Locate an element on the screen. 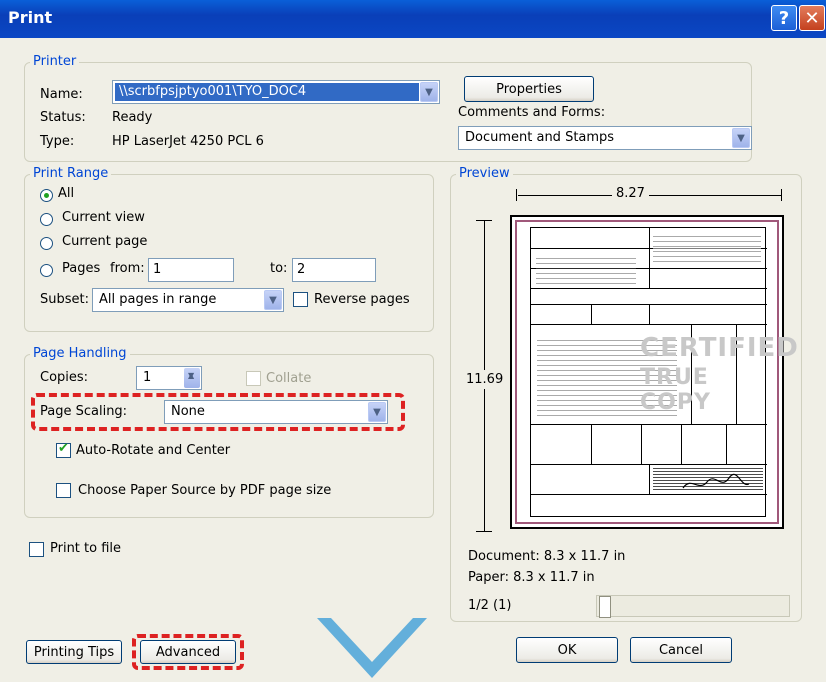 This screenshot has width=826, height=682. height-tick-top is located at coordinates (484, 220).